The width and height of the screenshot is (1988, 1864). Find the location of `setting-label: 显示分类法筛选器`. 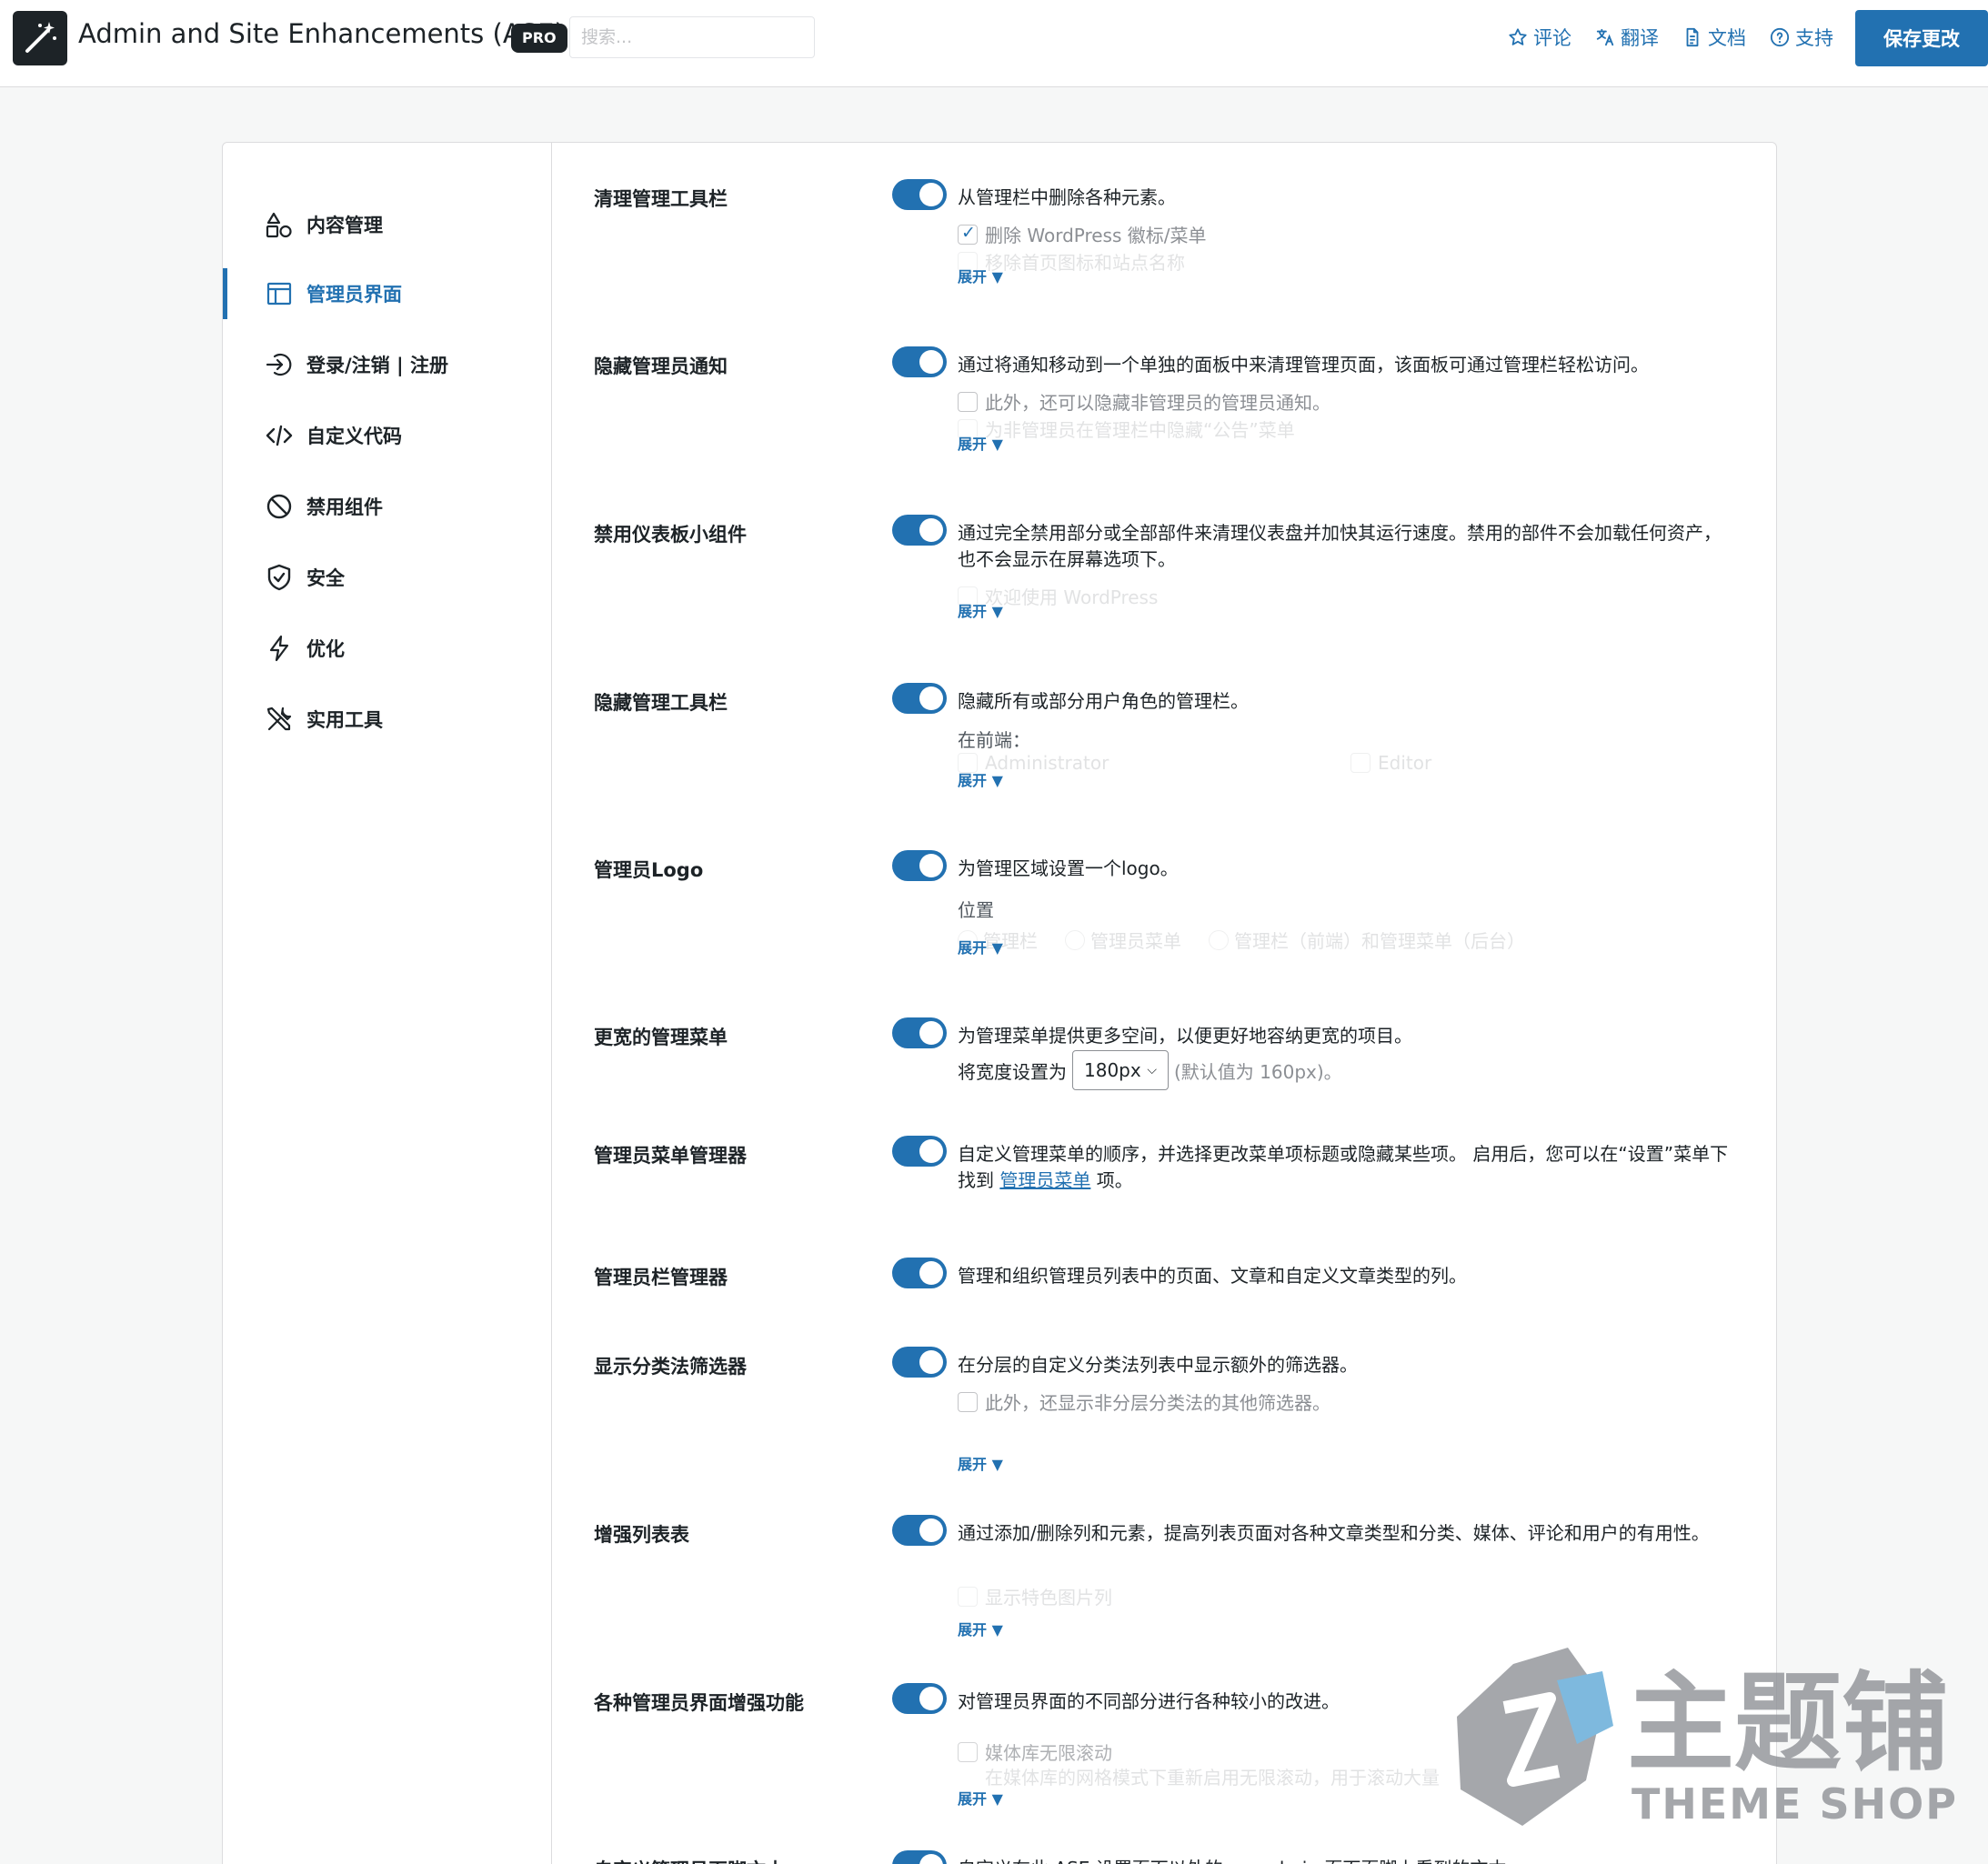

setting-label: 显示分类法筛选器 is located at coordinates (670, 1367).